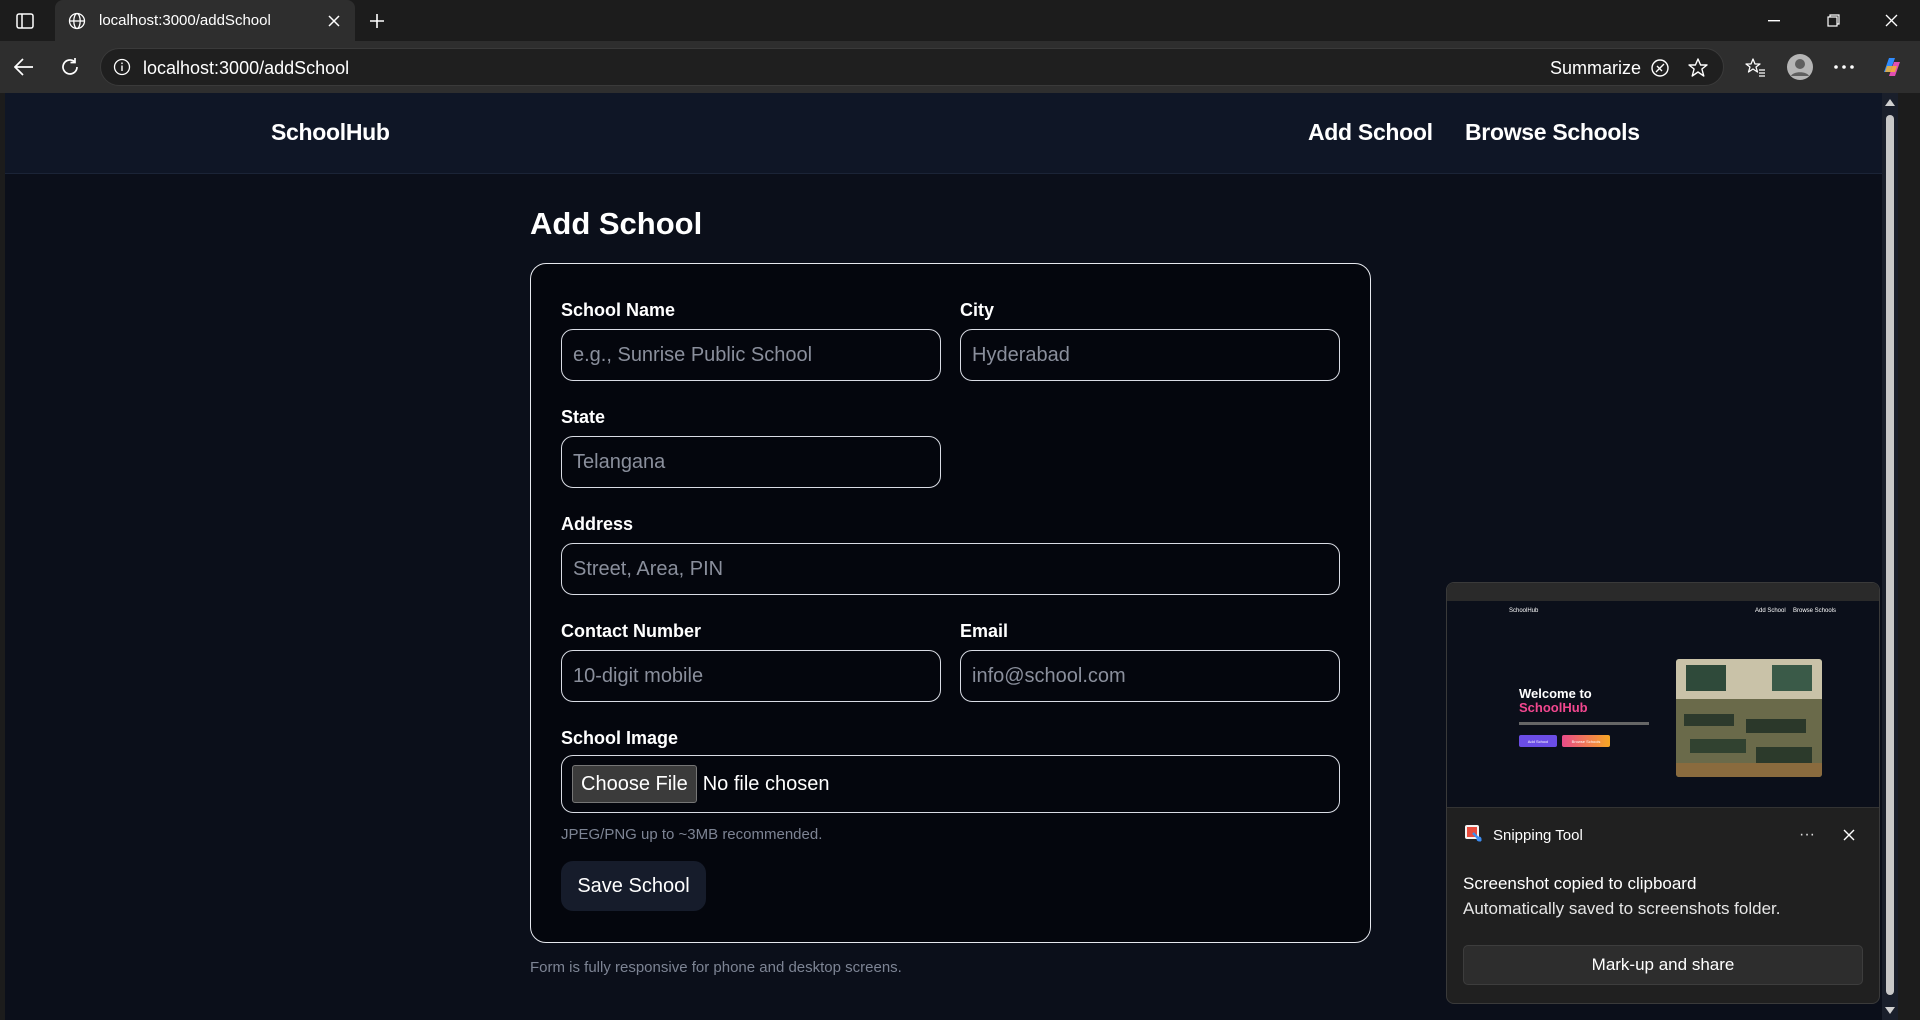  What do you see at coordinates (618, 310) in the screenshot?
I see `school-name-label: School Name` at bounding box center [618, 310].